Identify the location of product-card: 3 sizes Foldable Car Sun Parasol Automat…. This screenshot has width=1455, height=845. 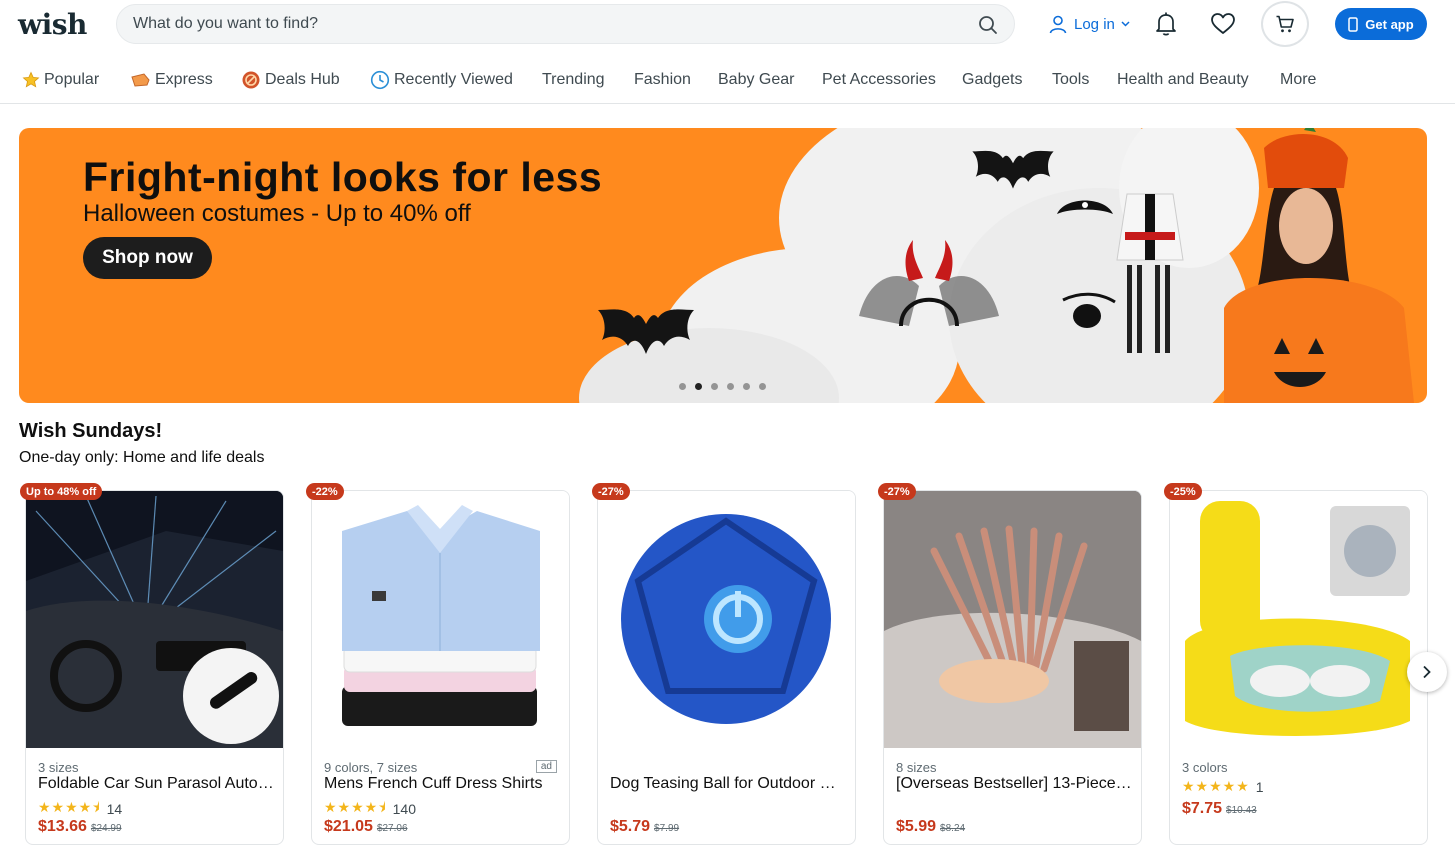
(154, 667).